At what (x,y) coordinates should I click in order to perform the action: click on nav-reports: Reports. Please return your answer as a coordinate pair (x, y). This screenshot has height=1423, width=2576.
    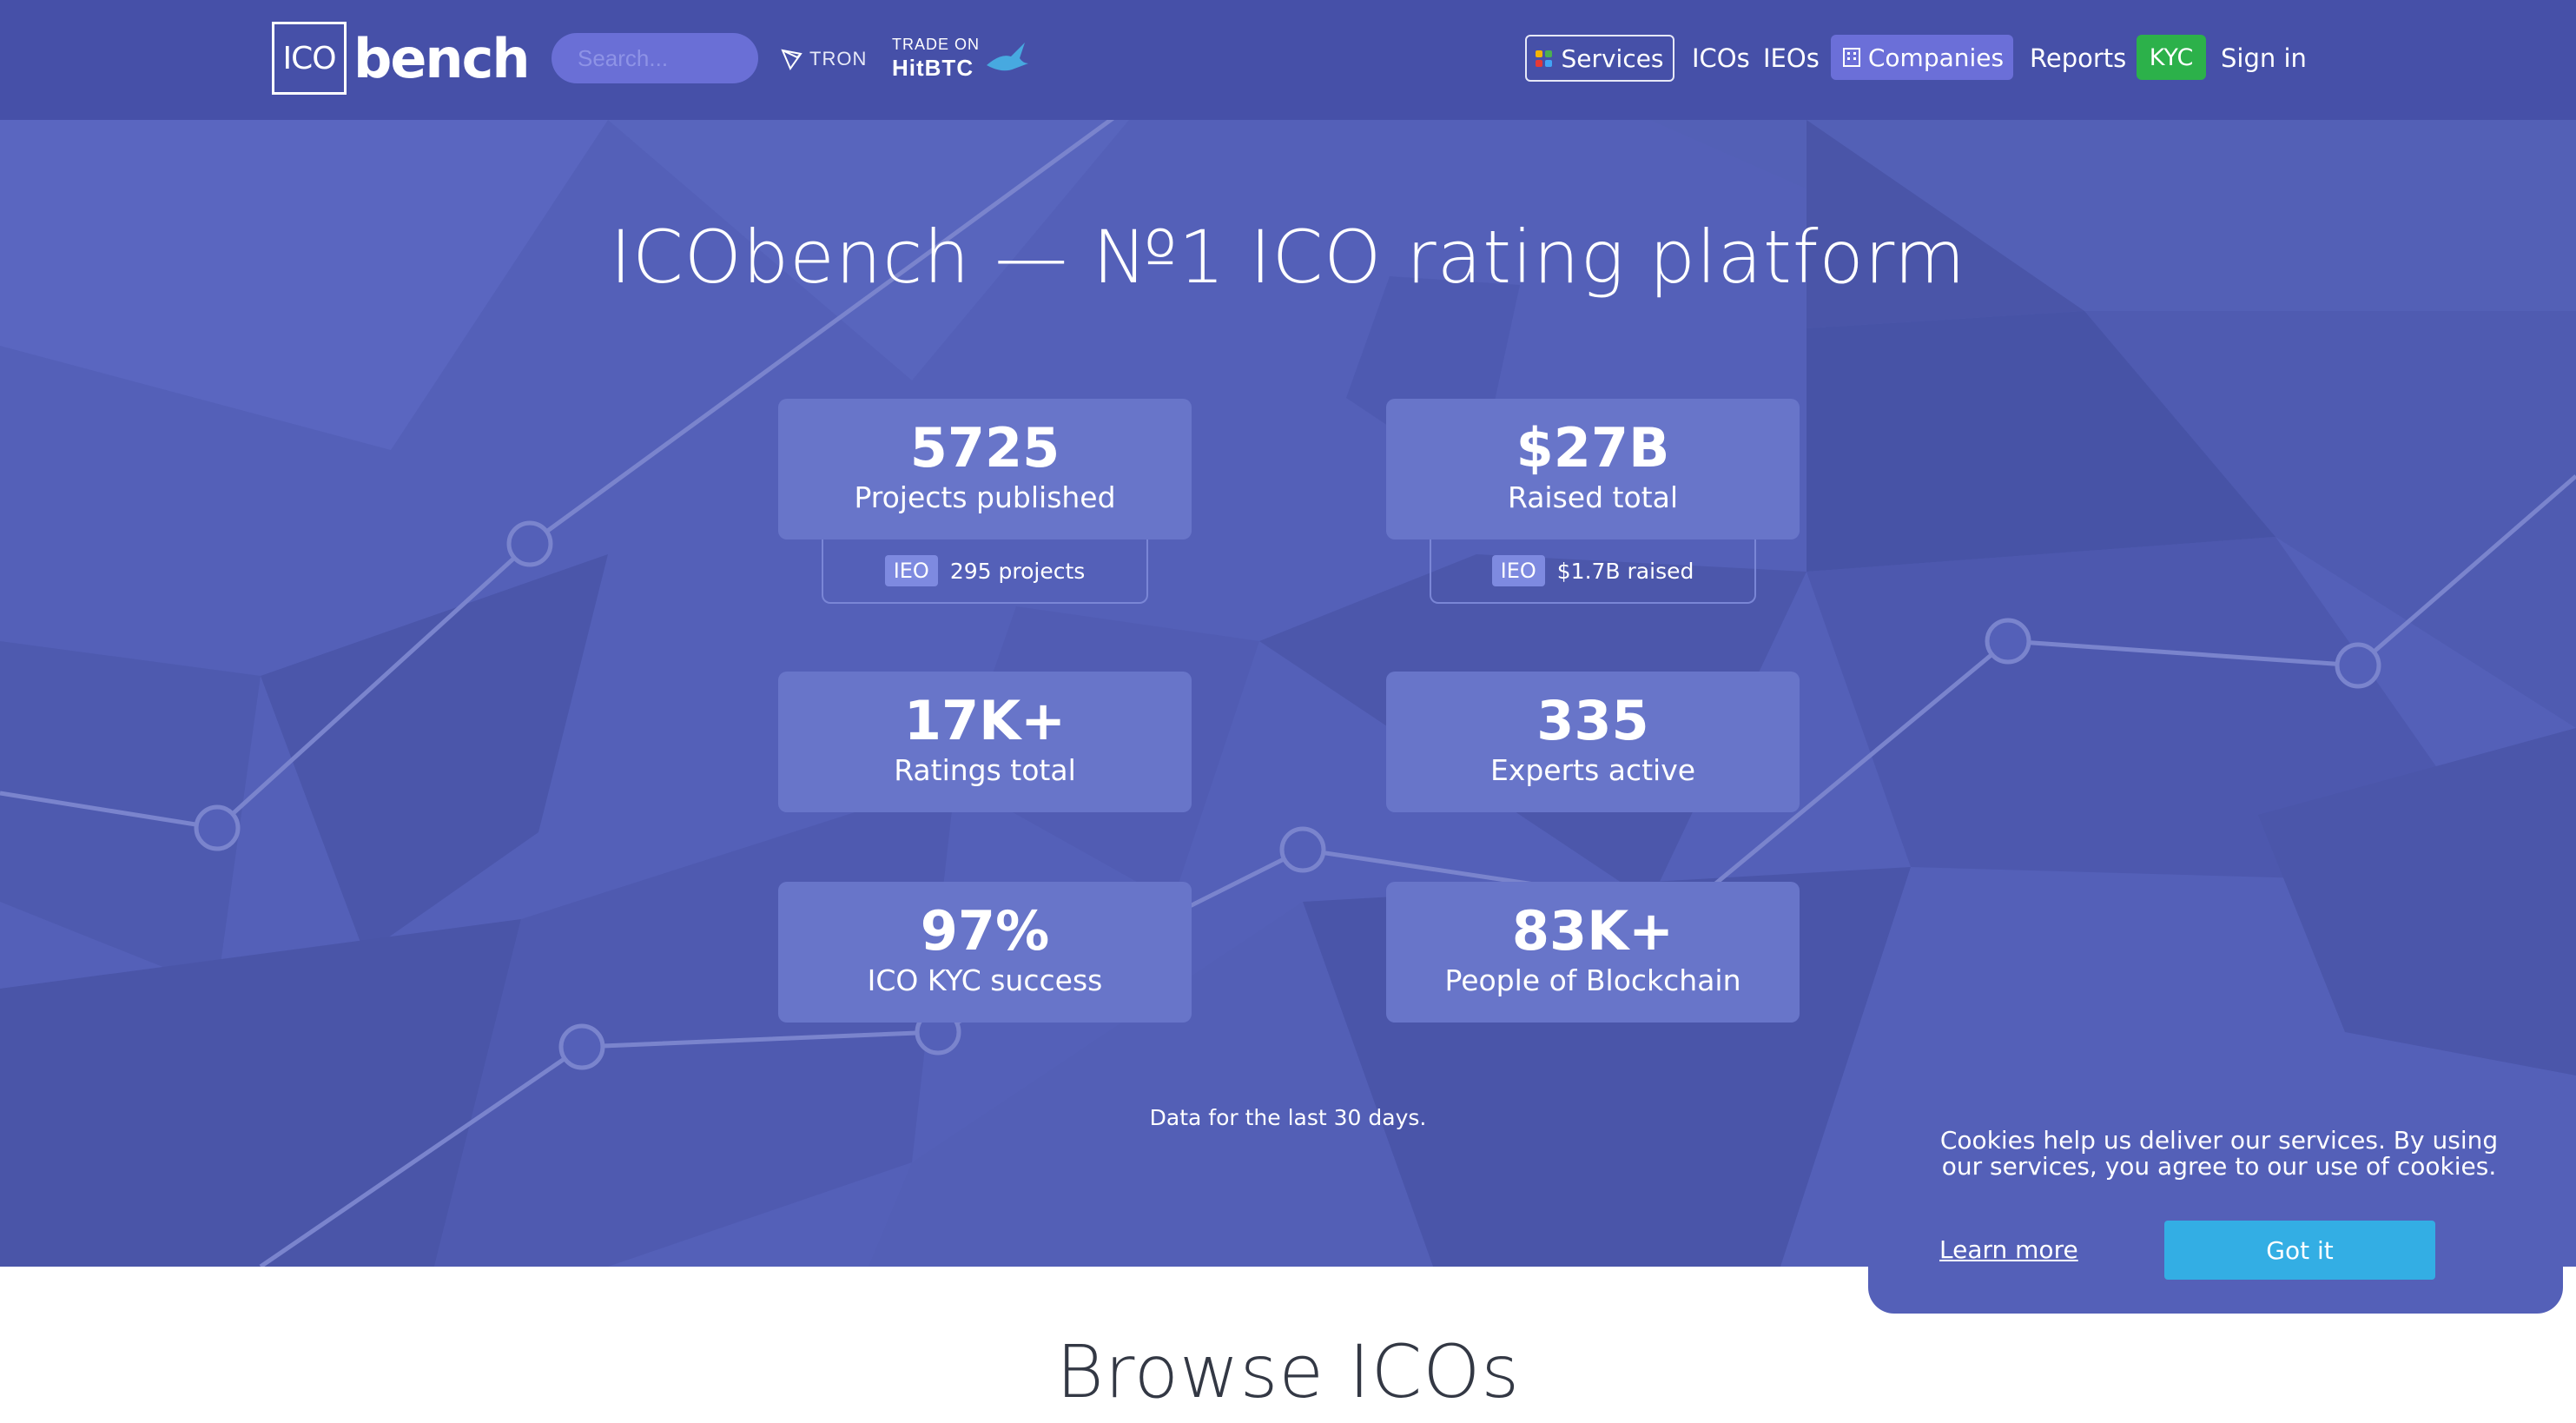
    Looking at the image, I should click on (2078, 58).